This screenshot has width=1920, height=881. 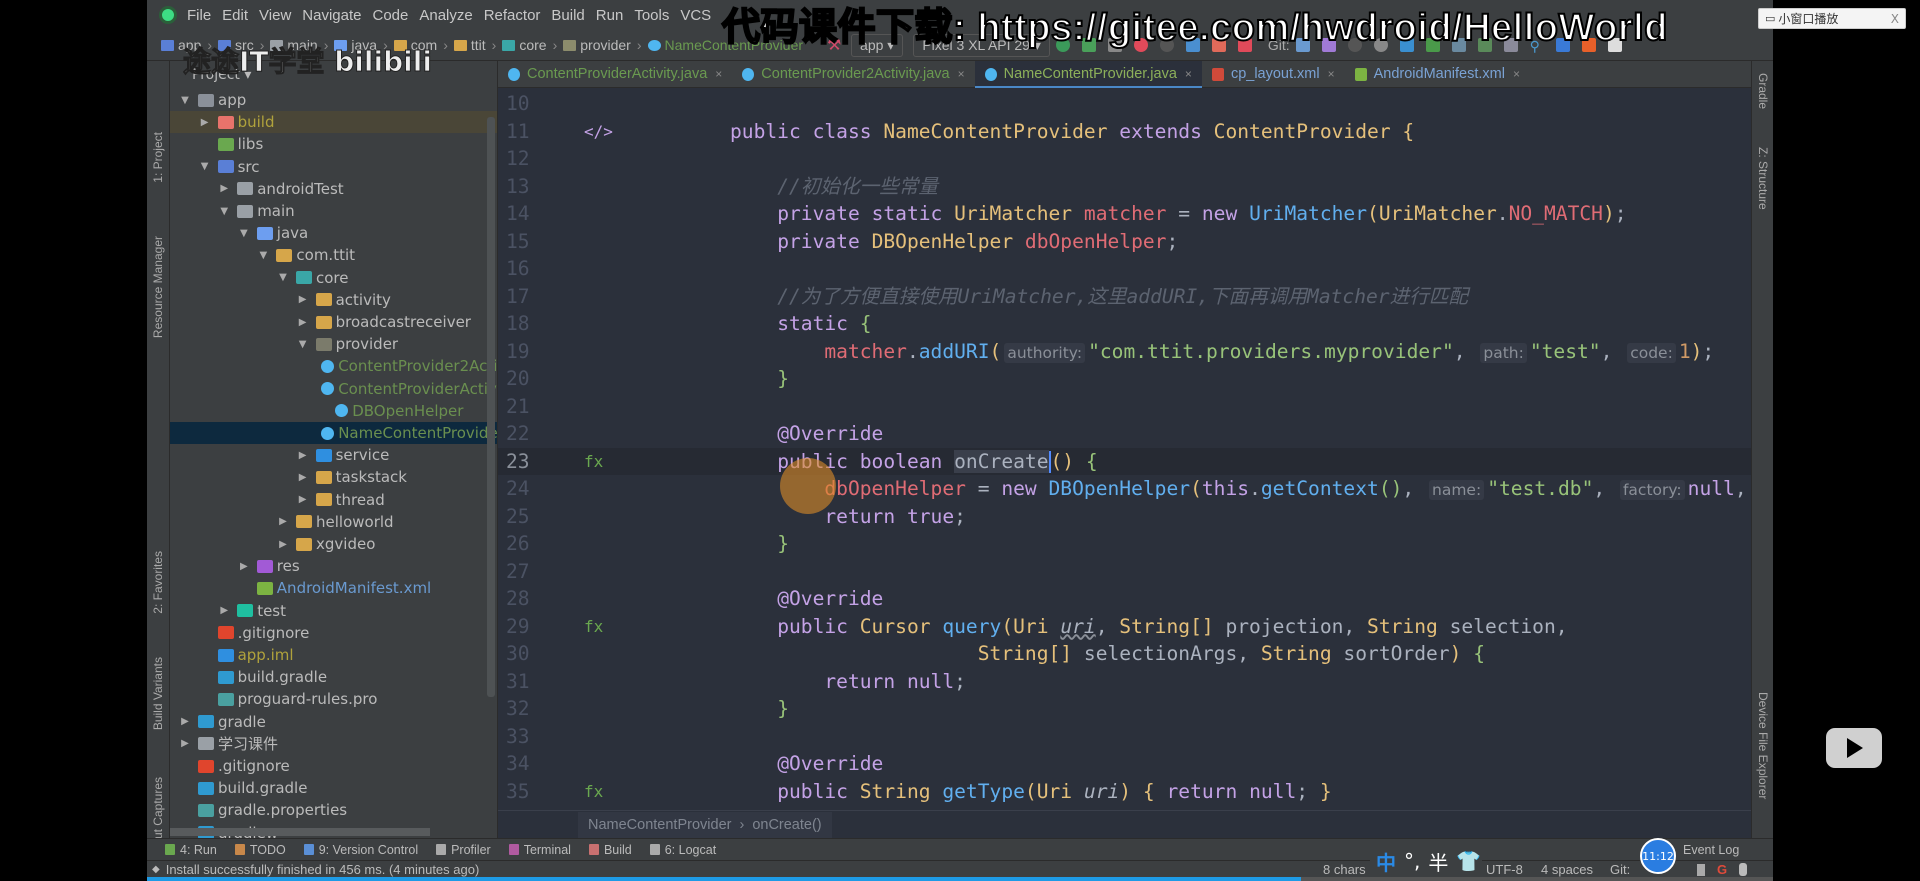 What do you see at coordinates (333, 122) in the screenshot?
I see `tree-item: ▶ build` at bounding box center [333, 122].